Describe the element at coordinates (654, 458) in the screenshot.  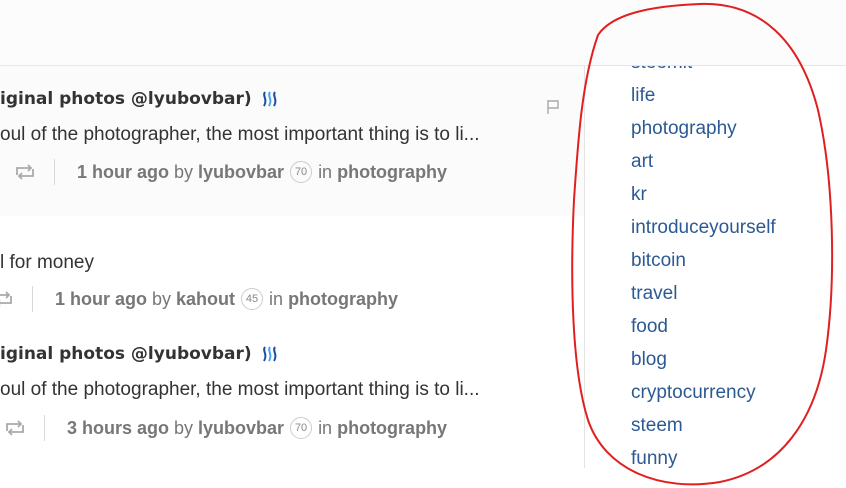
I see `tag-link-funny: funny` at that location.